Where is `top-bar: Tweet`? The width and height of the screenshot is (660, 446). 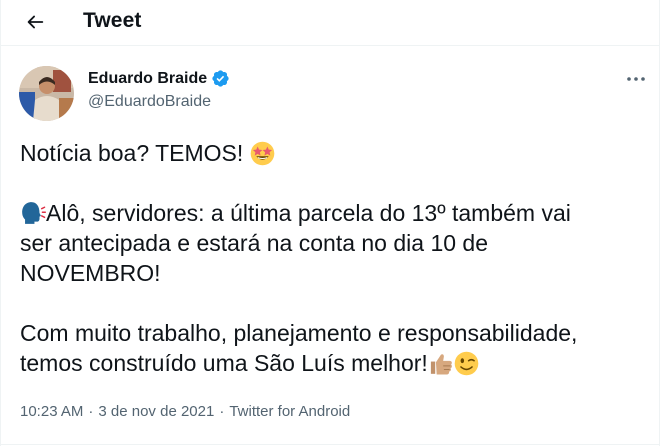
top-bar: Tweet is located at coordinates (330, 23).